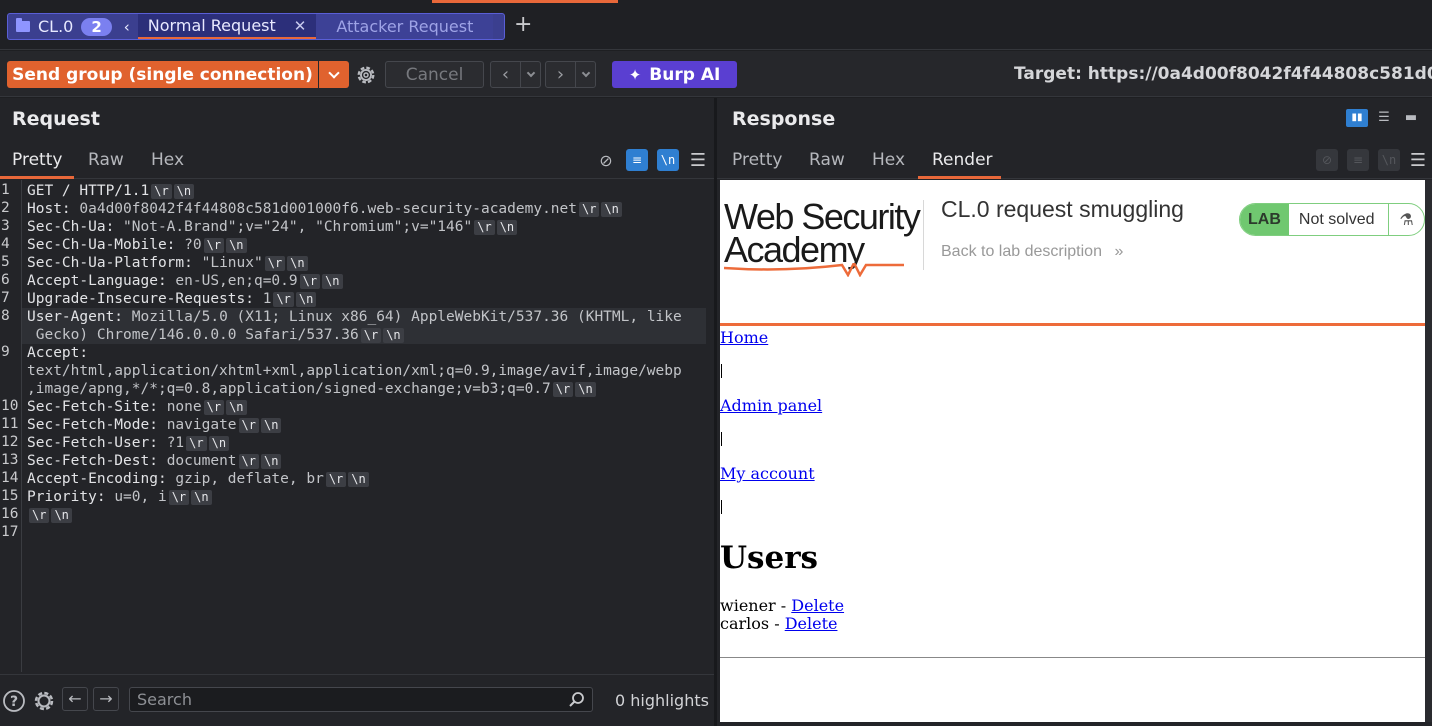  I want to click on burp-ai-button: ✦ Burp AI, so click(674, 74).